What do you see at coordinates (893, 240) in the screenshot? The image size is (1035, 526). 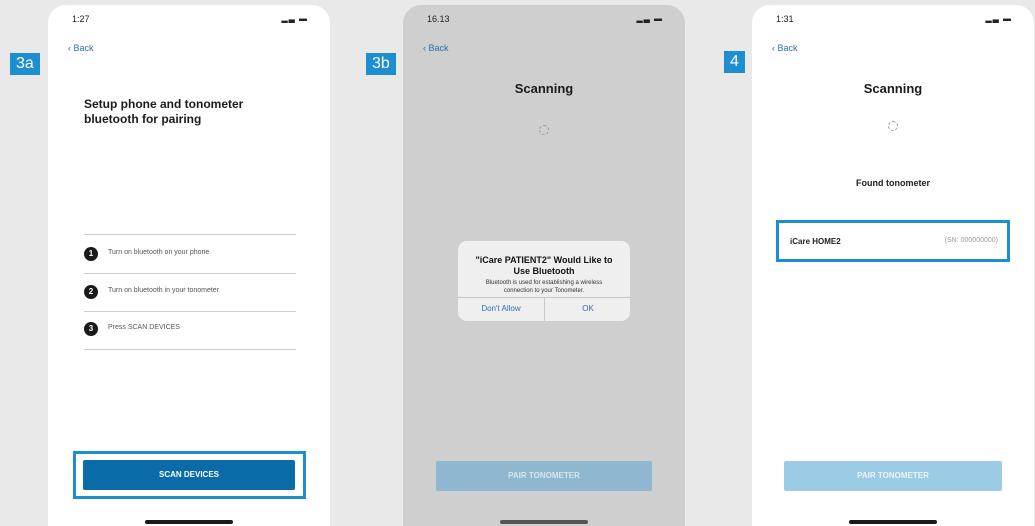 I see `device-list-item: iCare HOME2 (SN: 000000000)` at bounding box center [893, 240].